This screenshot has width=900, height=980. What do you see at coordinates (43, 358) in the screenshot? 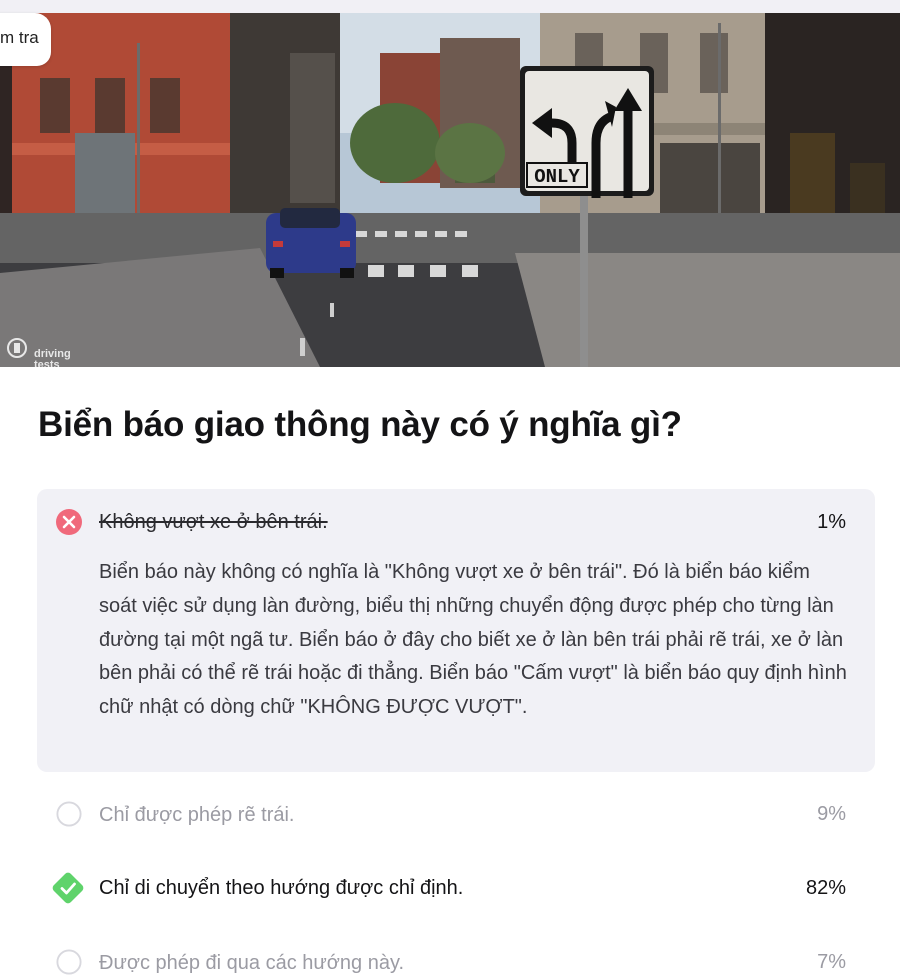
I see `drivingtests-watermark: driving tests` at bounding box center [43, 358].